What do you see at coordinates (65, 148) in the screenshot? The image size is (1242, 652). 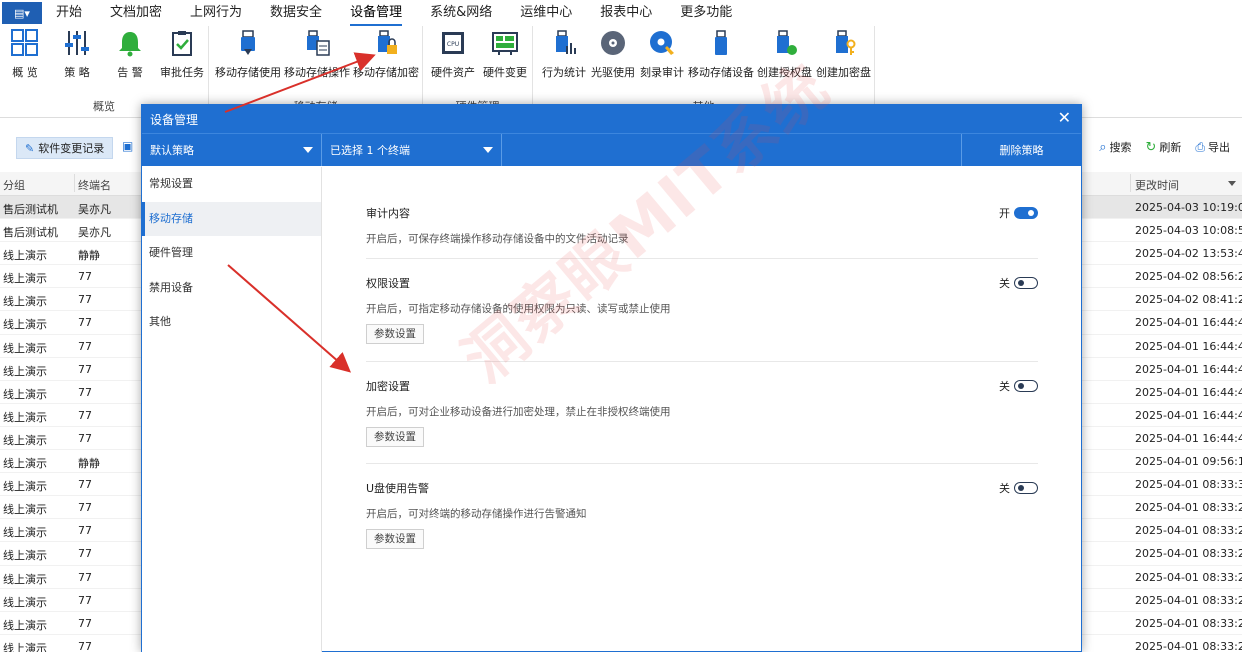 I see `software-change-button: ✎ 软件变更记录` at bounding box center [65, 148].